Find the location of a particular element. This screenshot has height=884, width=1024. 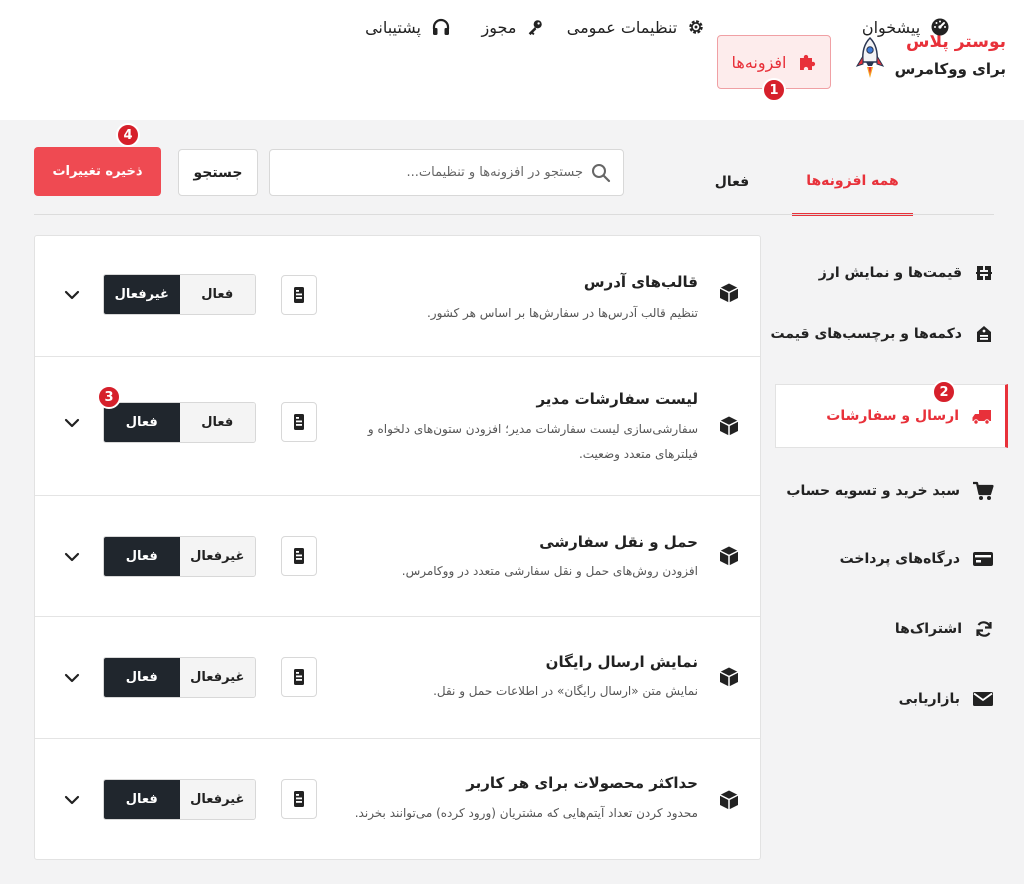

nav-support: پشتیبانی is located at coordinates (408, 27).